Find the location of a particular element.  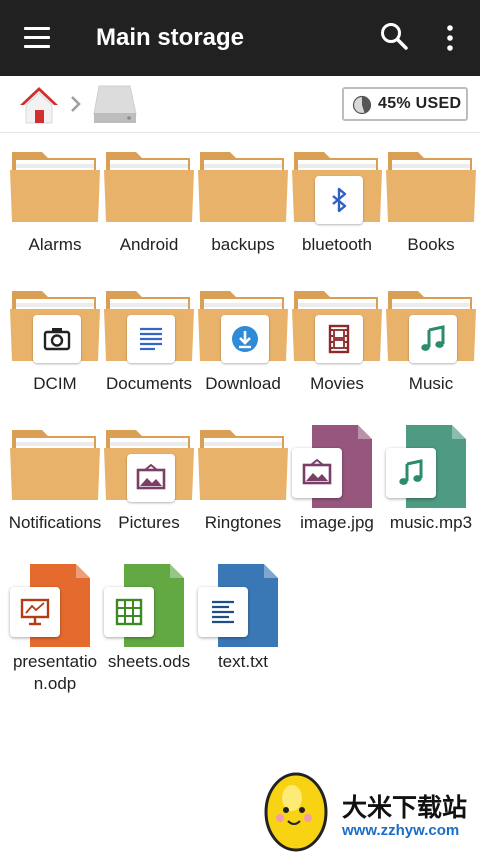

file-item-music-mp3: music.mp3 is located at coordinates (431, 479).